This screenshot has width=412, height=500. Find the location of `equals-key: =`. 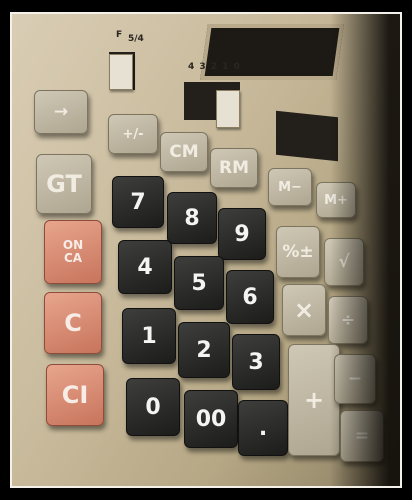

equals-key: = is located at coordinates (362, 436).